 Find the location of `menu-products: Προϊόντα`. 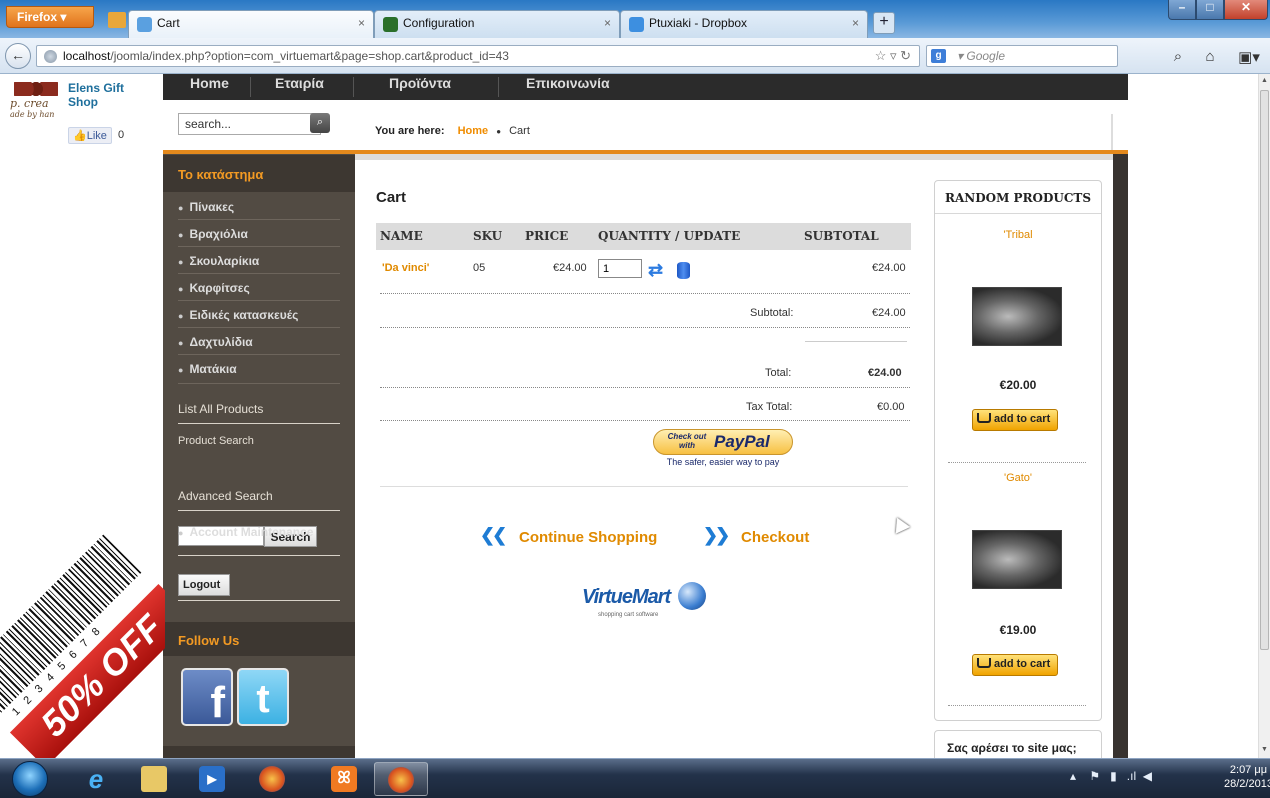

menu-products: Προϊόντα is located at coordinates (420, 87).